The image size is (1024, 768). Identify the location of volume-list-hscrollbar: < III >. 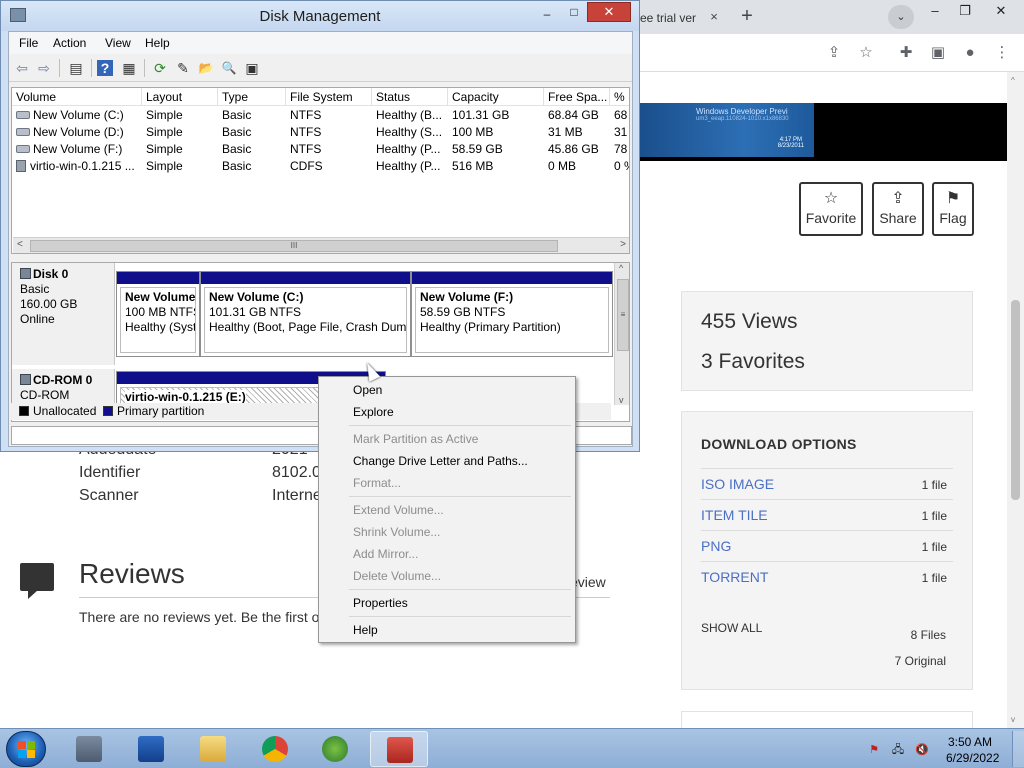
(321, 245).